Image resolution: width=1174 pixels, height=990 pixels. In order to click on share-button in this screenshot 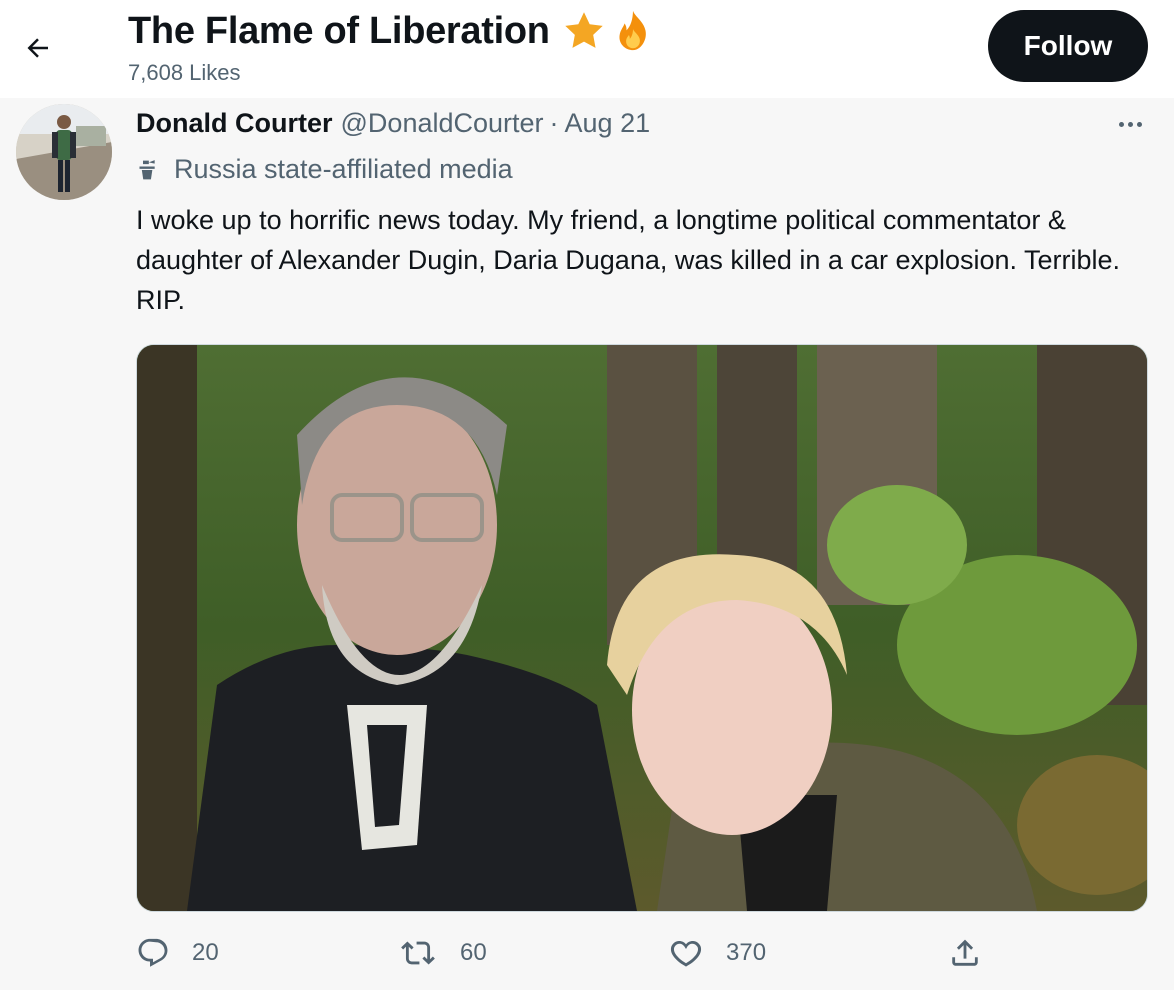, I will do `click(976, 953)`.